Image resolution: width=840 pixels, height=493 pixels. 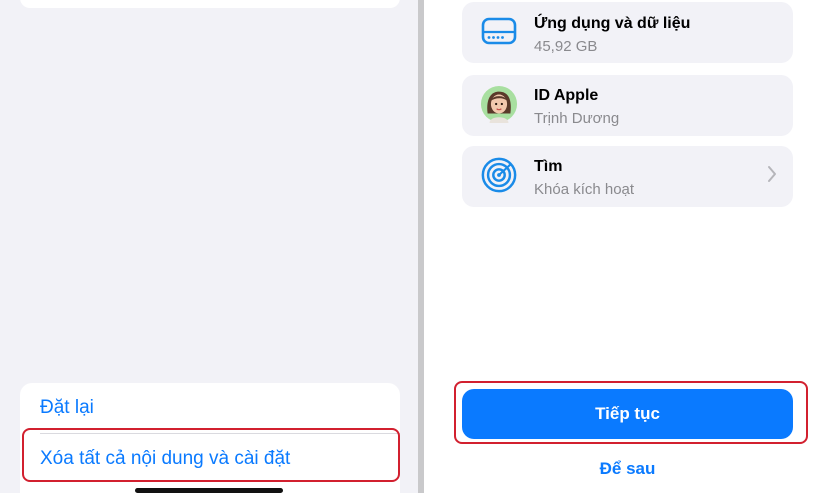 I want to click on highlight-box-erase, so click(x=211, y=455).